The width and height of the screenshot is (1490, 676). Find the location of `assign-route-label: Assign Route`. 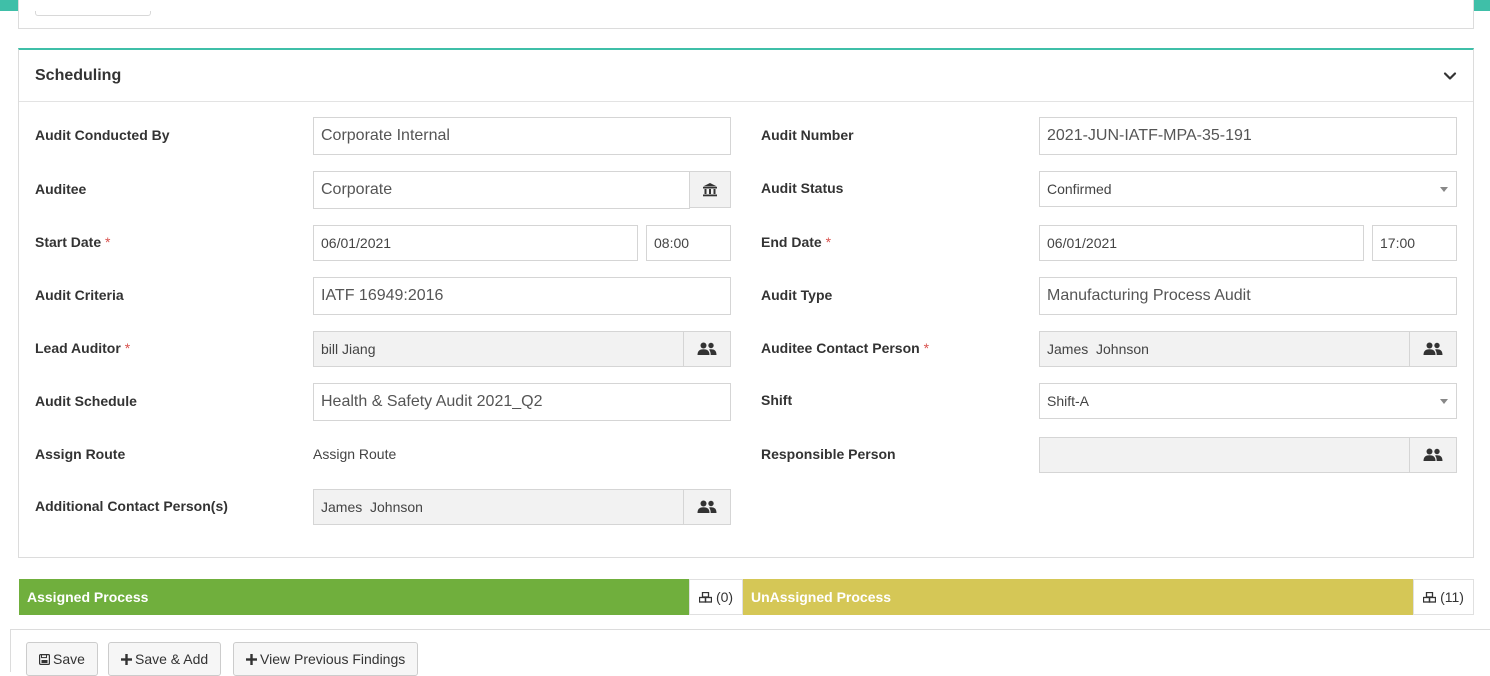

assign-route-label: Assign Route is located at coordinates (80, 454).